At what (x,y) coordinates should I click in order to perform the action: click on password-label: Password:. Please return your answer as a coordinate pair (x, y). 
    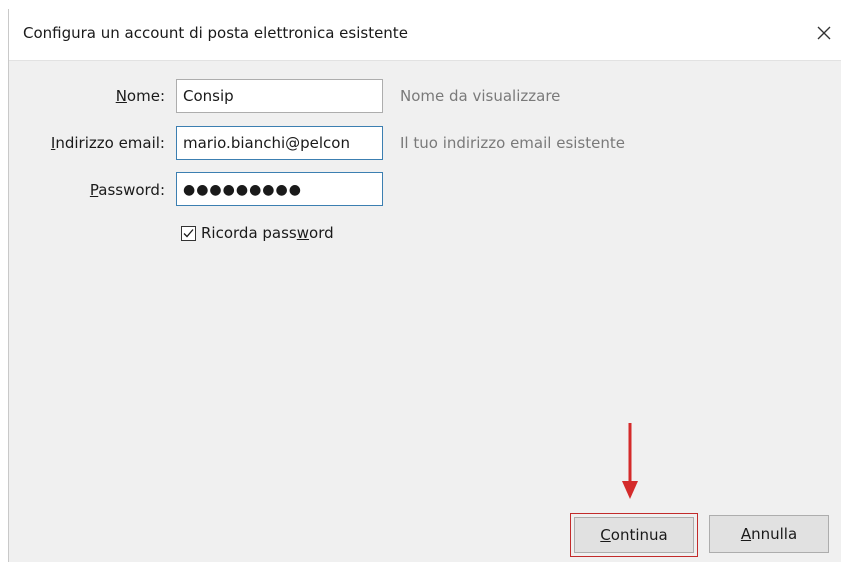
    Looking at the image, I should click on (127, 190).